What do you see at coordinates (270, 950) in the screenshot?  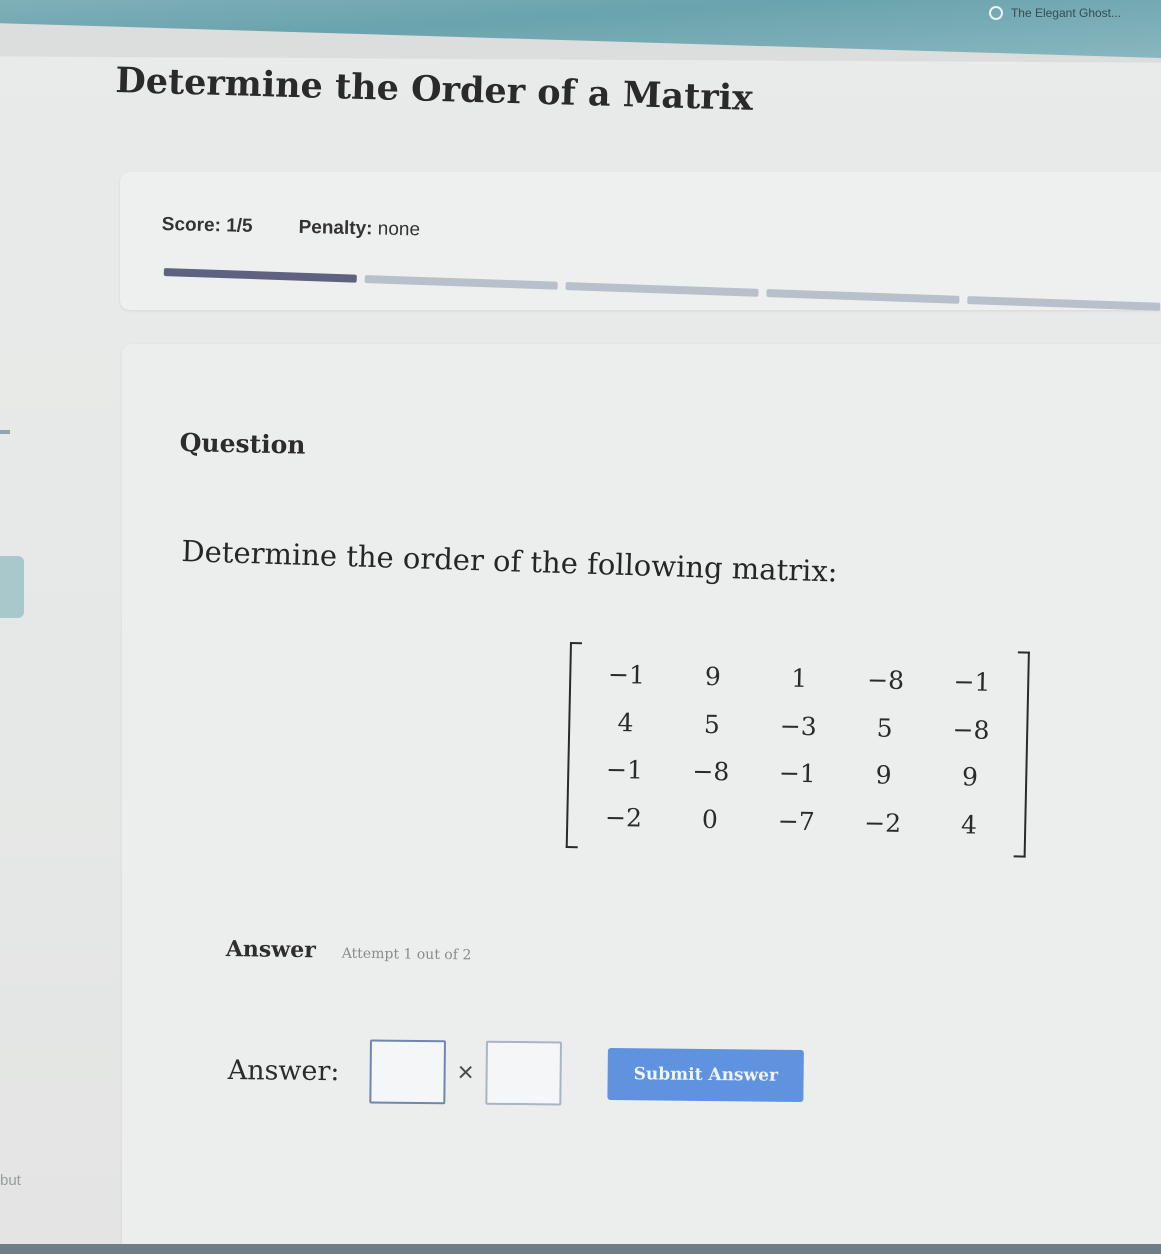 I see `answer-heading-label: Answer` at bounding box center [270, 950].